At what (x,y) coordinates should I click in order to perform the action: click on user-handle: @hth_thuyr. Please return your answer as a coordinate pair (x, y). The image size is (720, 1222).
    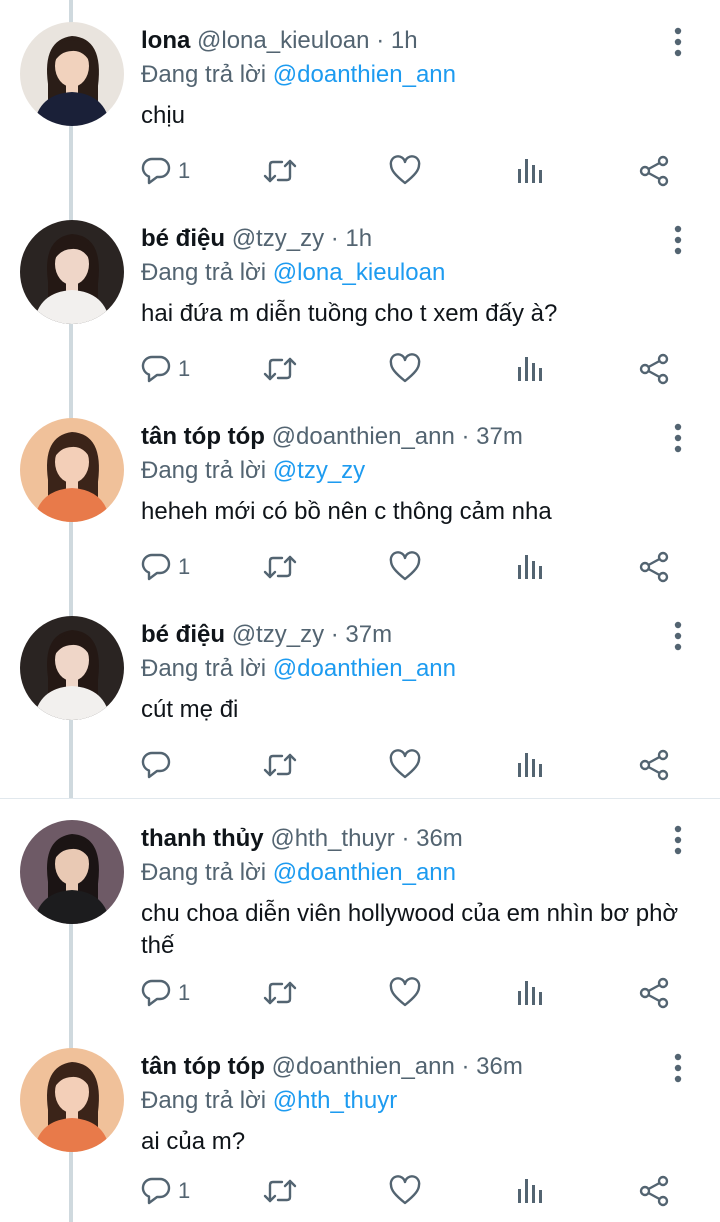
    Looking at the image, I should click on (332, 838).